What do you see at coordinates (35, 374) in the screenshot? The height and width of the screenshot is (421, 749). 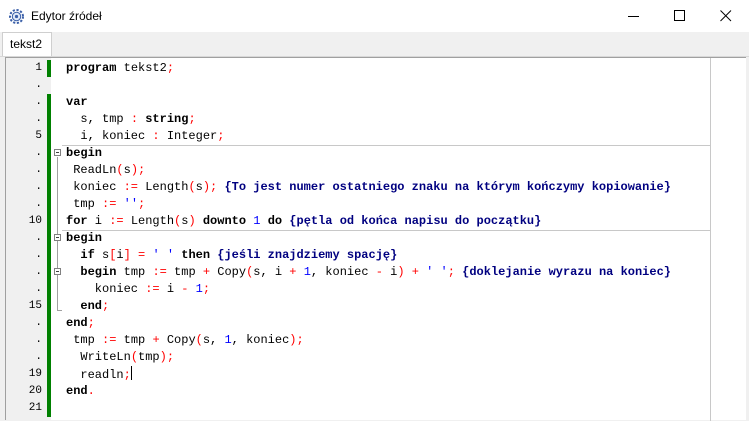 I see `line-number: 19` at bounding box center [35, 374].